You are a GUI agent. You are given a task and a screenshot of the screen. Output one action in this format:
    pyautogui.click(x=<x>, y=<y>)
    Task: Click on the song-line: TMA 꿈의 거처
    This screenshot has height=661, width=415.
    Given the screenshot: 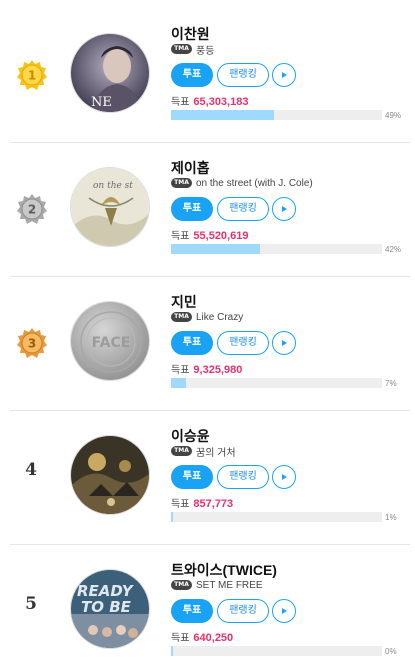 What is the action you would take?
    pyautogui.click(x=203, y=451)
    